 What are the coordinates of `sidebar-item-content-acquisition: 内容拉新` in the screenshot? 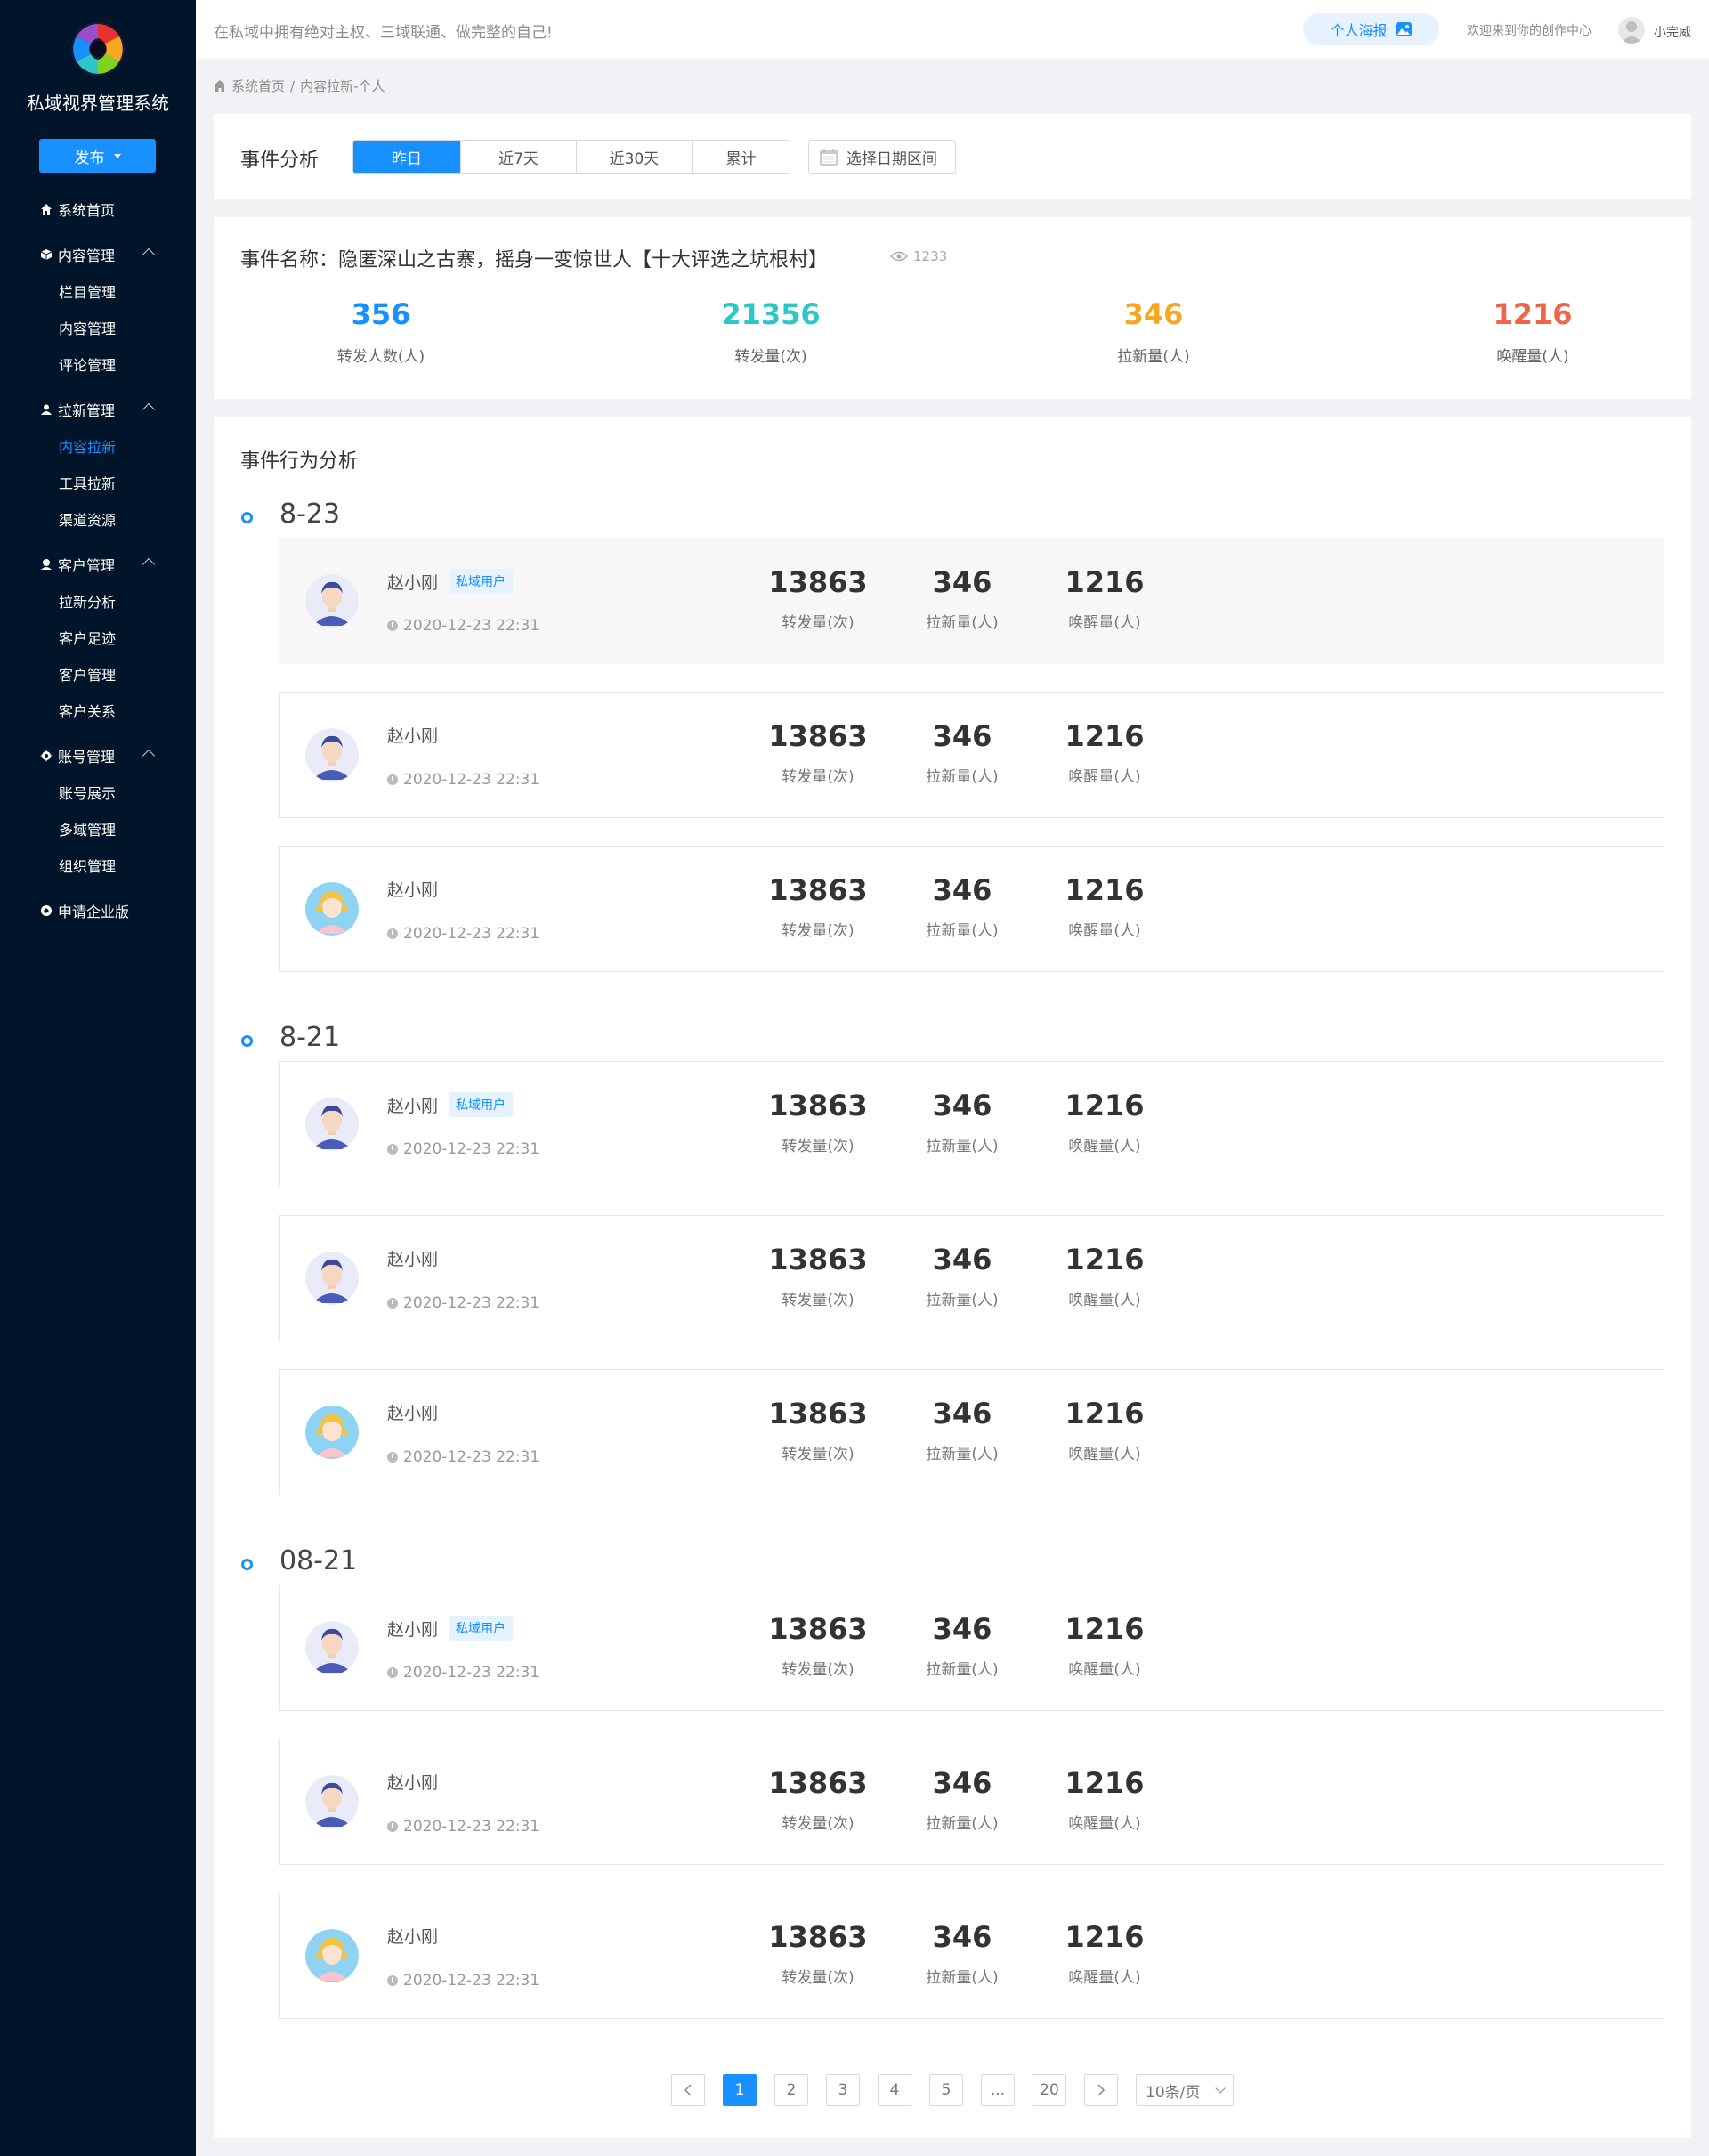 It's located at (98, 445).